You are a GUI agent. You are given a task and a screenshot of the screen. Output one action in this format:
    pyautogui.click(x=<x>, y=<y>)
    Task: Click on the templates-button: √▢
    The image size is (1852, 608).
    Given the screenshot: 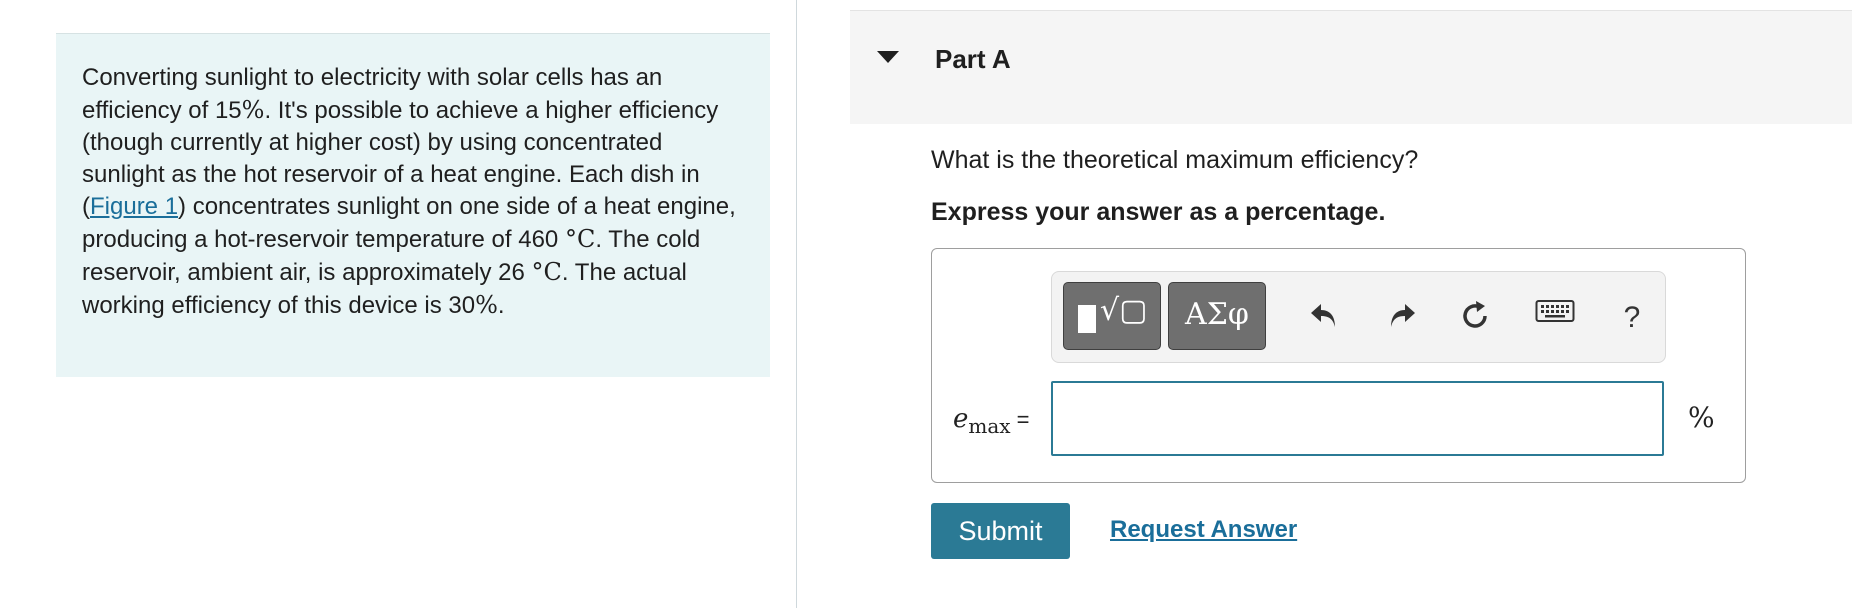 What is the action you would take?
    pyautogui.click(x=1112, y=316)
    